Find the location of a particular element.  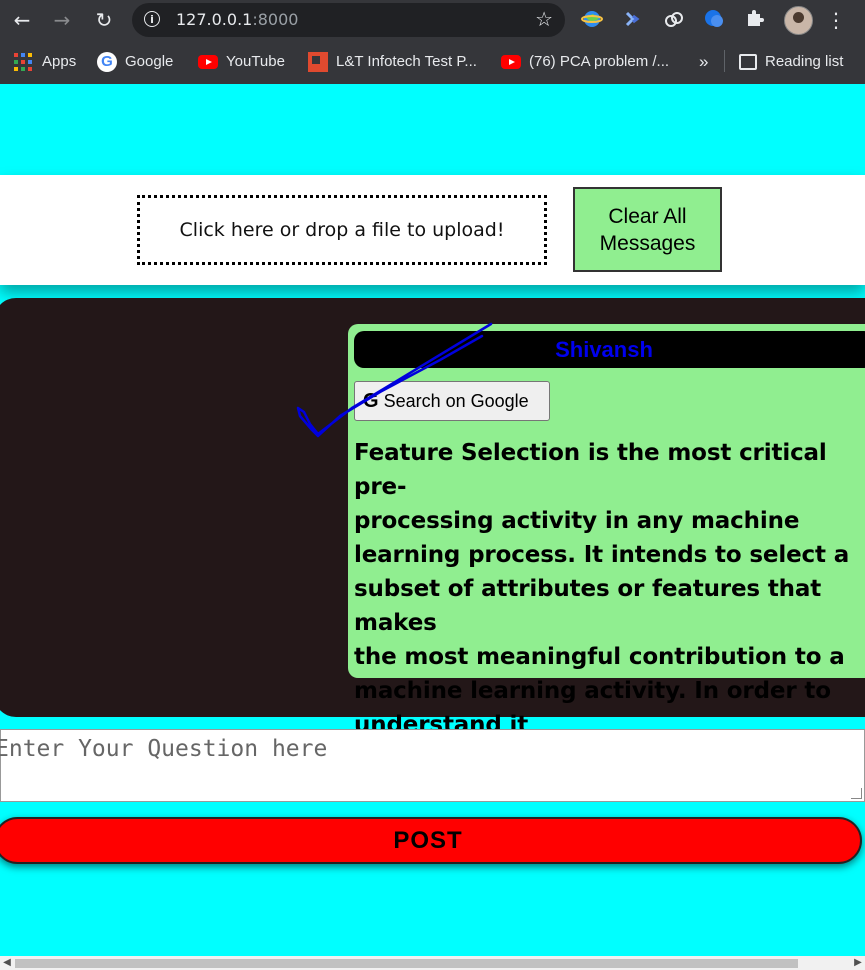

menu-dots-icon: ⋮ is located at coordinates (836, 20).